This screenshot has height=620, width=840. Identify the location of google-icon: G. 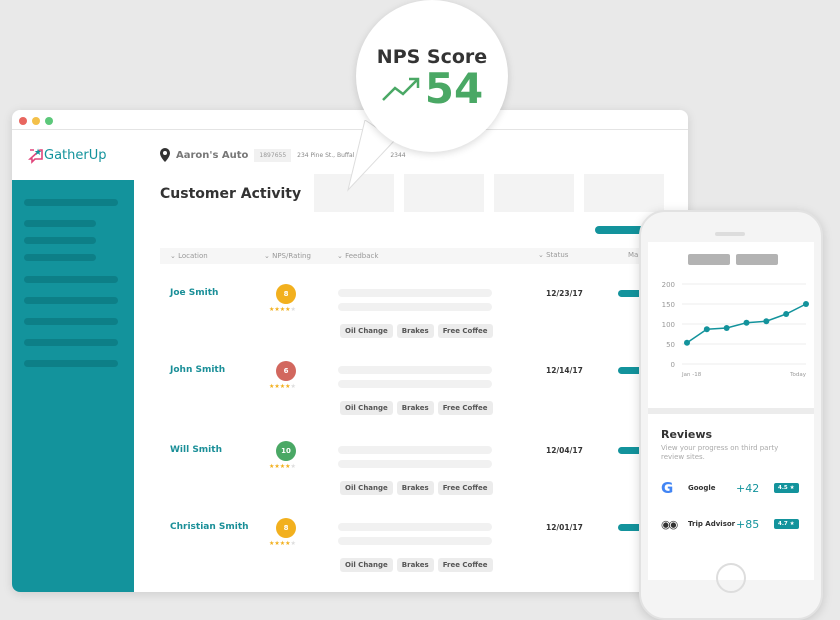
(667, 488).